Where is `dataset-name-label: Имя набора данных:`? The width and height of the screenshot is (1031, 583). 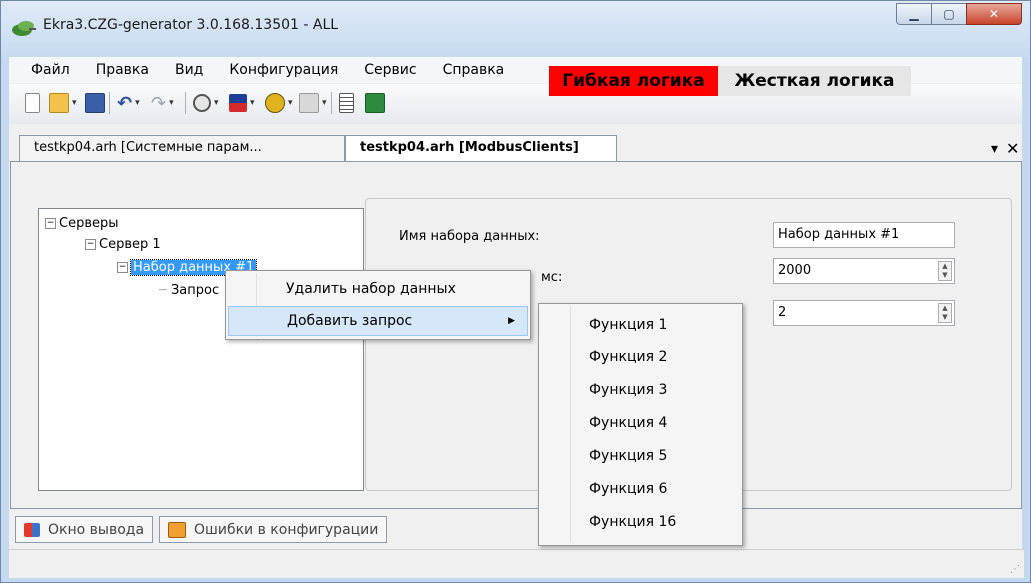 dataset-name-label: Имя набора данных: is located at coordinates (469, 236).